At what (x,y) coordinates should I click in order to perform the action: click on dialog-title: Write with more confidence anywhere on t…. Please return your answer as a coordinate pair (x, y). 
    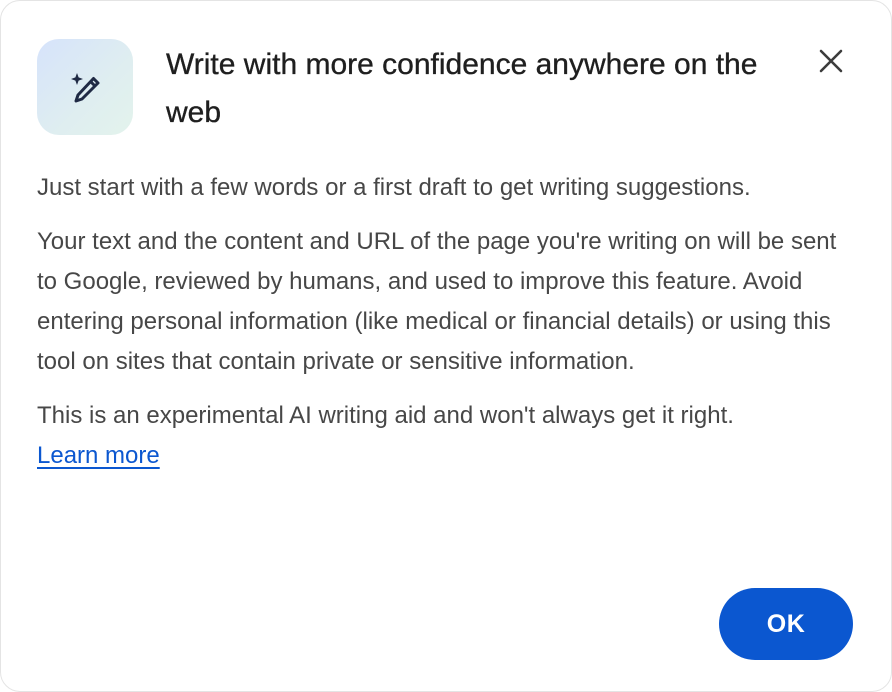
    Looking at the image, I should click on (462, 88).